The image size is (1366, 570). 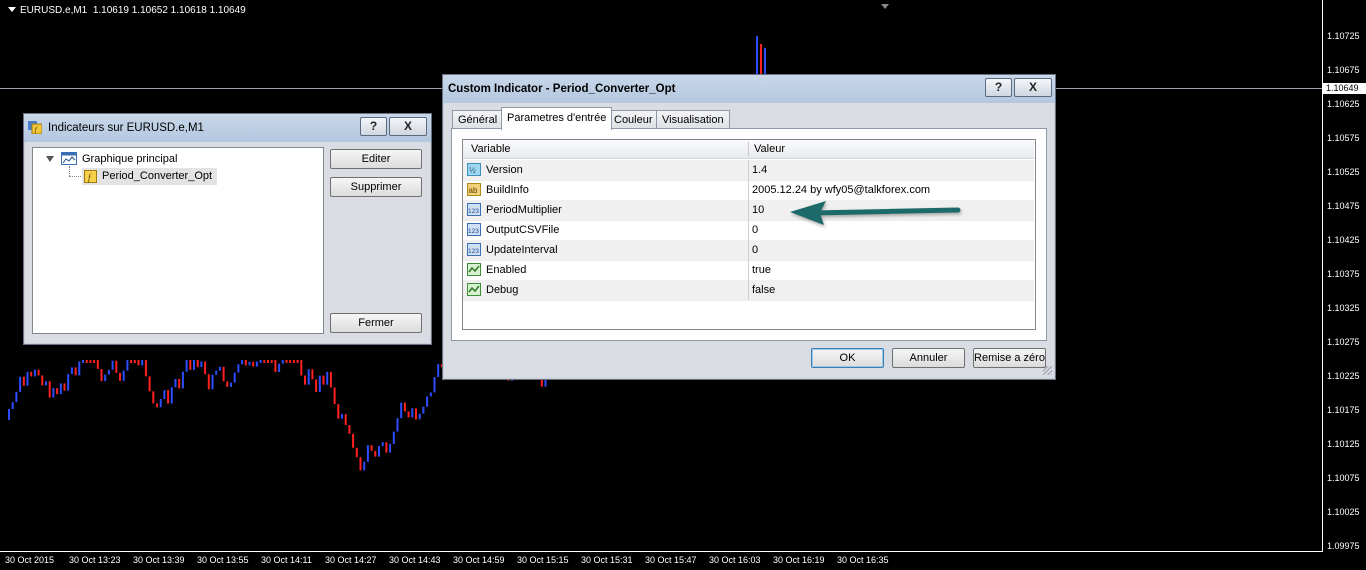 I want to click on column-header-variable: Variable, so click(x=491, y=149).